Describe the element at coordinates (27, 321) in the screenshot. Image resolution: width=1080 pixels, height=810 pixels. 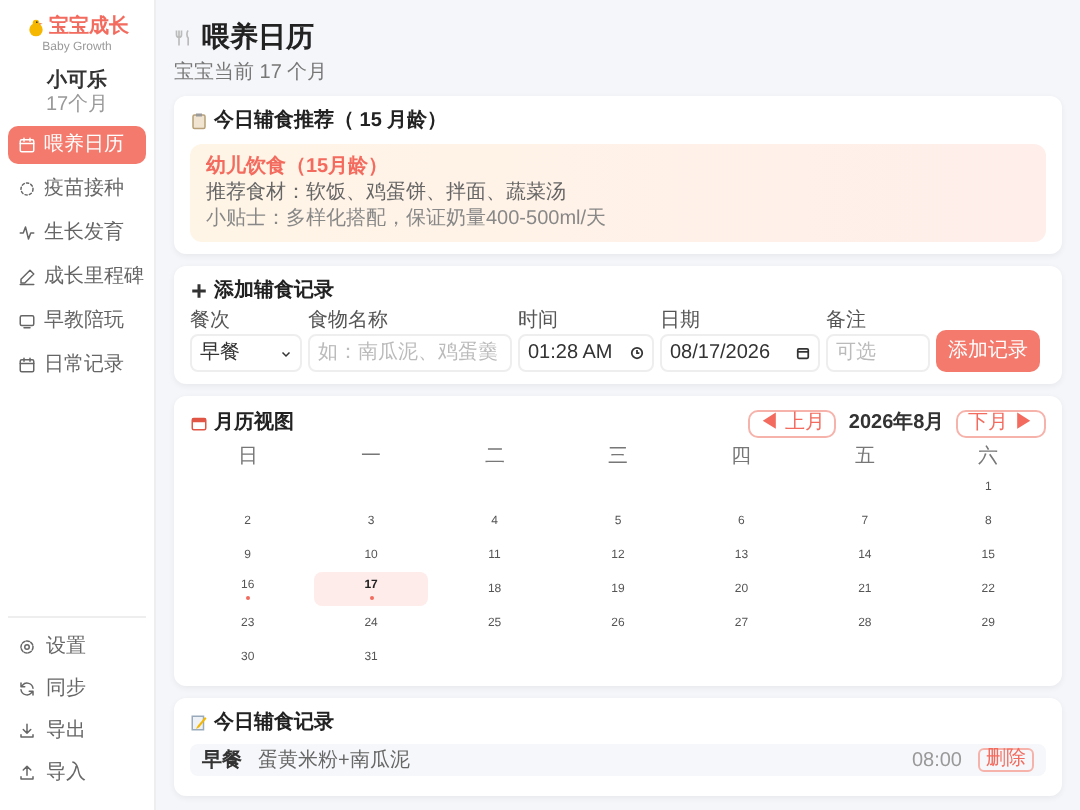
I see `screen-icon` at that location.